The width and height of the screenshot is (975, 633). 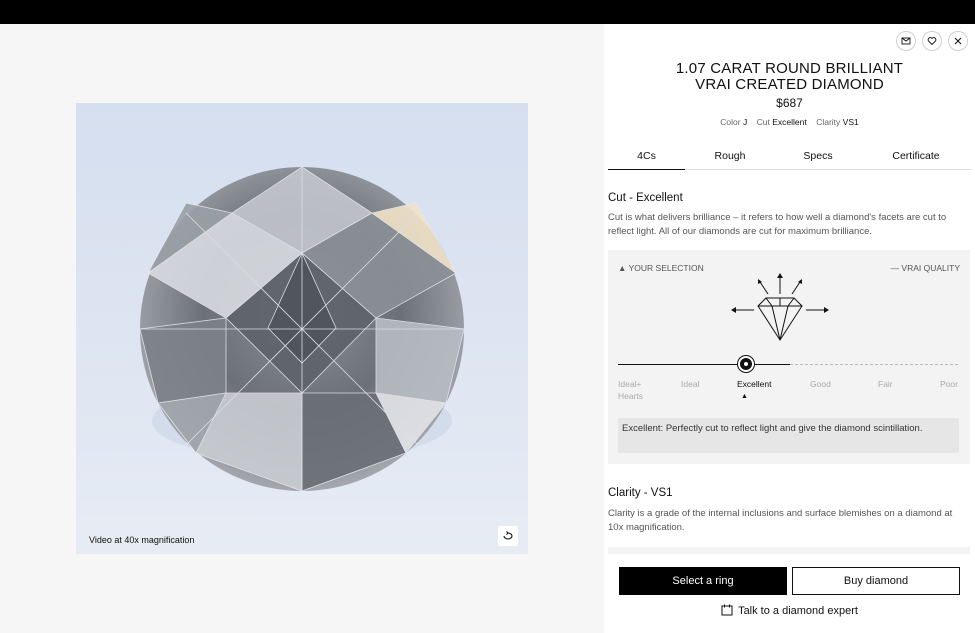 What do you see at coordinates (730, 122) in the screenshot?
I see `spec-color-label: Color` at bounding box center [730, 122].